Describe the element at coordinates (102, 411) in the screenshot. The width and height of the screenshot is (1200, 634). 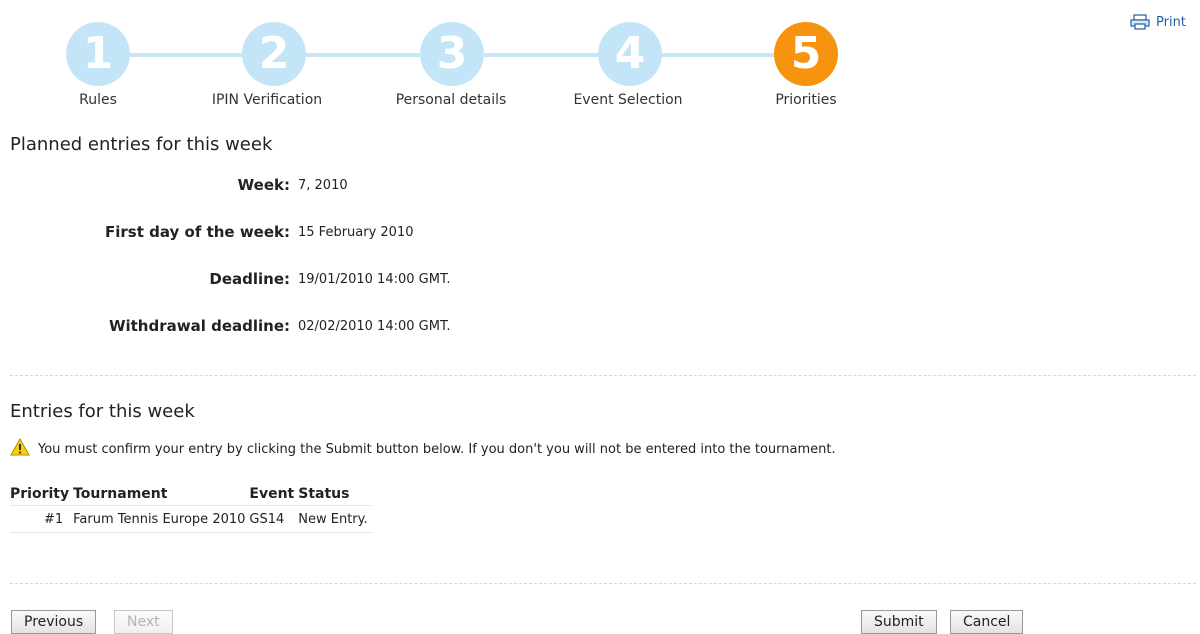
I see `entries-heading: Entries for this week` at that location.